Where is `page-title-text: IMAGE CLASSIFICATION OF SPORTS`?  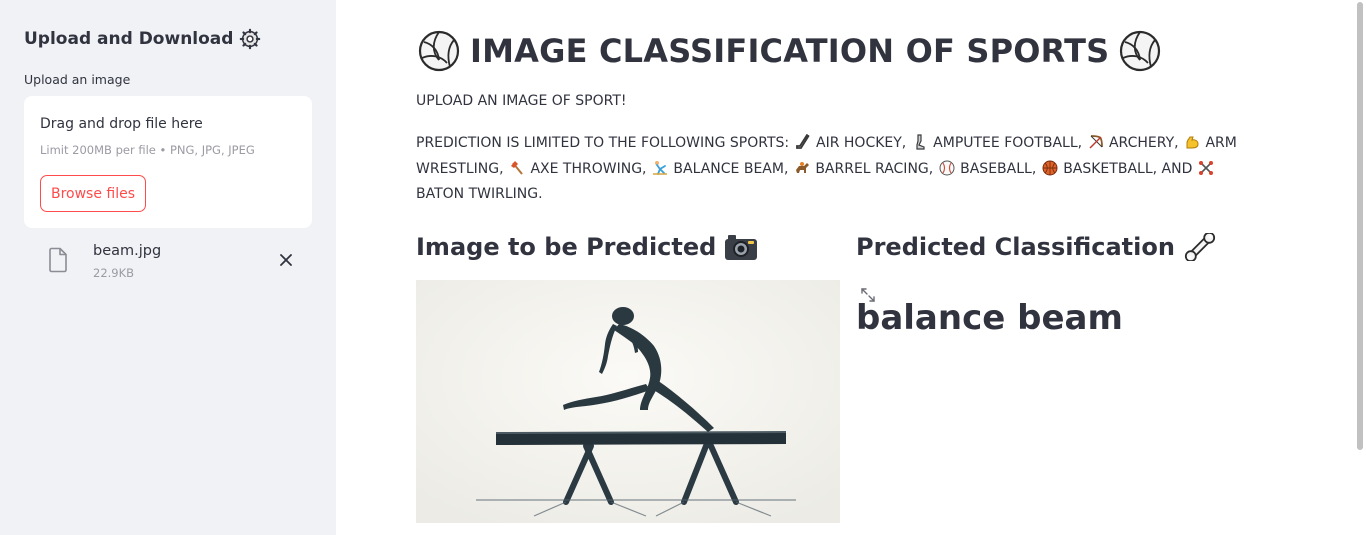 page-title-text: IMAGE CLASSIFICATION OF SPORTS is located at coordinates (790, 51).